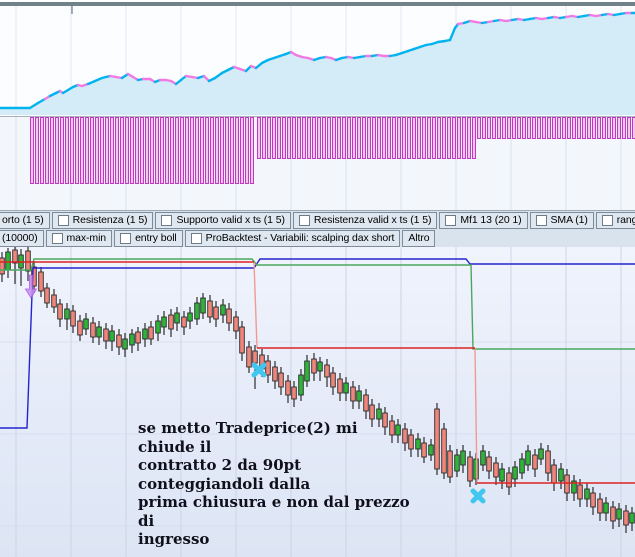 The height and width of the screenshot is (557, 635). I want to click on indicator-toggle: SMA (1), so click(561, 220).